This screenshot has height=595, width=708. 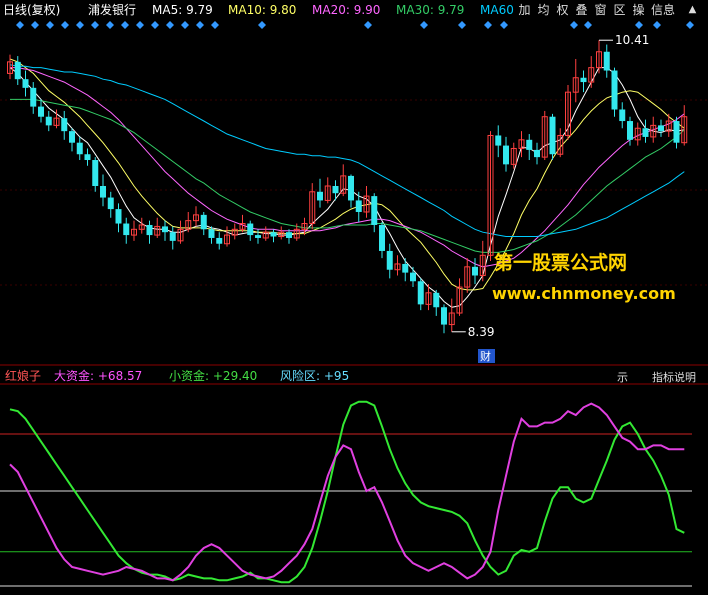 I want to click on high-price-label: 10.41, so click(x=632, y=40).